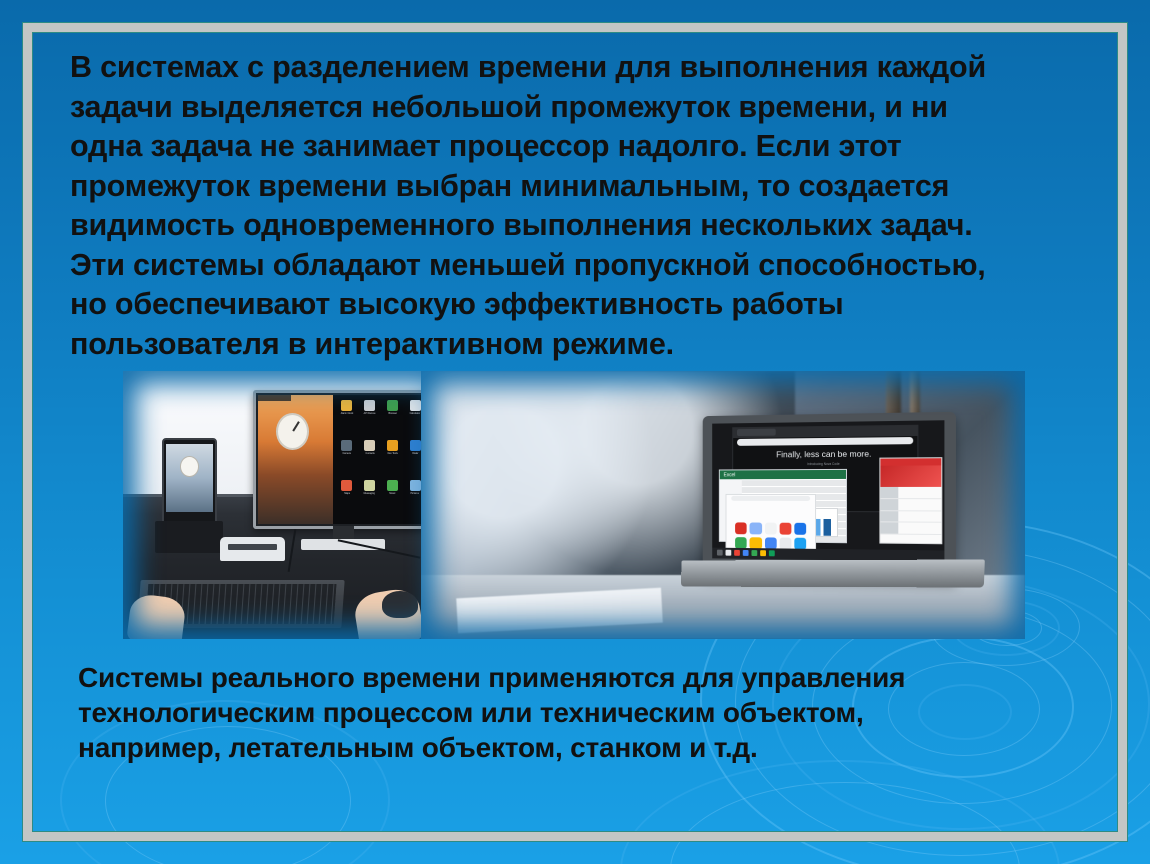 This screenshot has width=1150, height=864. What do you see at coordinates (347, 493) in the screenshot?
I see `app-icon-label: Maps` at bounding box center [347, 493].